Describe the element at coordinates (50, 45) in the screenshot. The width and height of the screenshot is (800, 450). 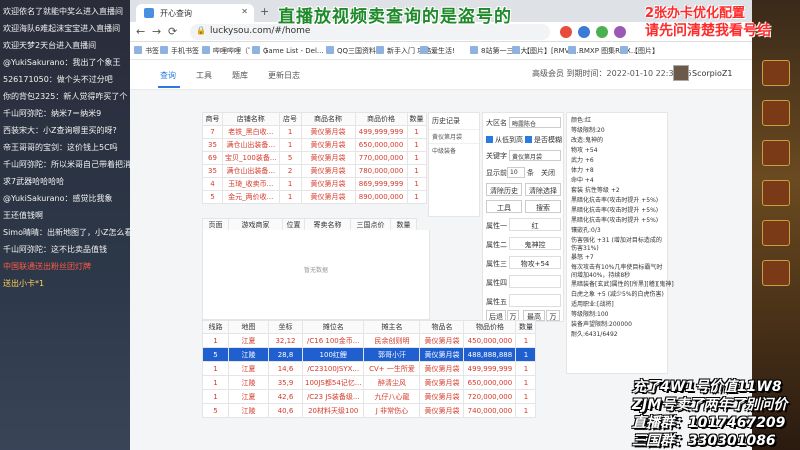
I see `chat-message: 欢迎天梦2天台进入直播间` at that location.